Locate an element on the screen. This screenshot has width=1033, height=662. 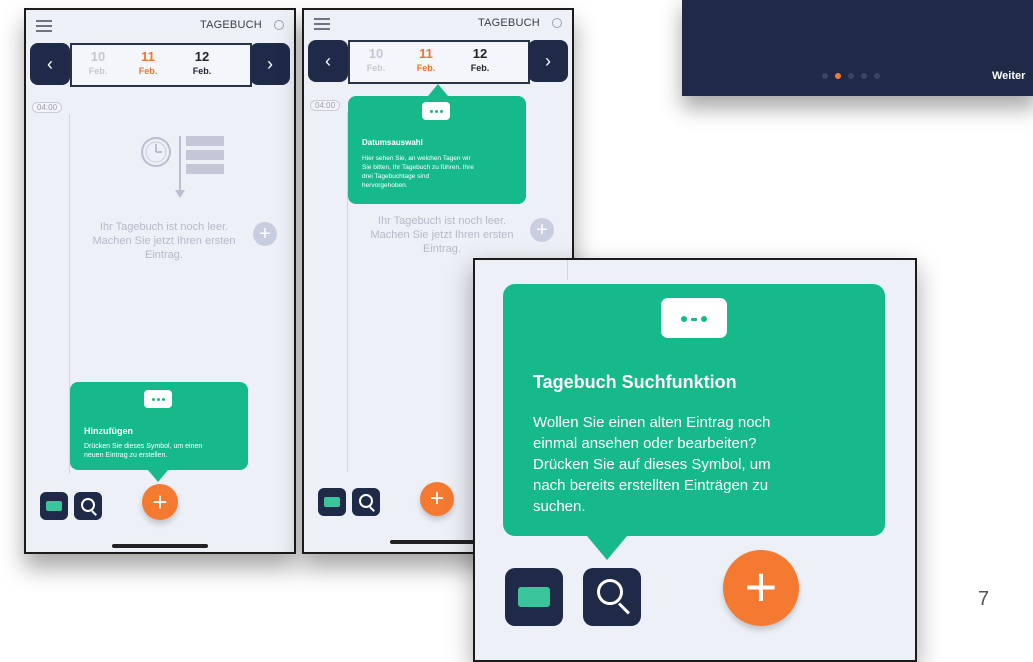
empty-line: Machen Sie jetzt Ihren ersten is located at coordinates (164, 241).